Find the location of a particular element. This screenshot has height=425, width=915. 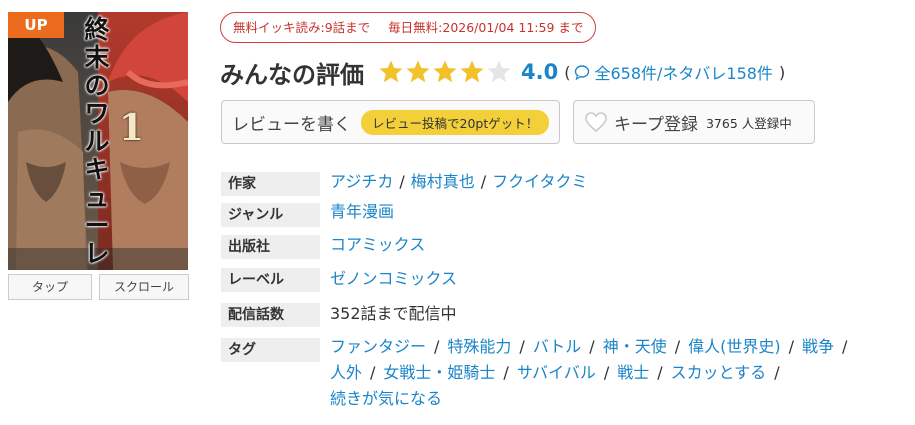

keep-count: 3765 人登録中 is located at coordinates (748, 123).